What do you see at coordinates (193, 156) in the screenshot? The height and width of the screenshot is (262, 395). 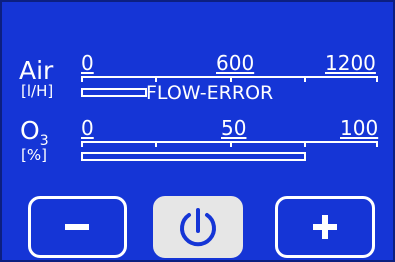 I see `o3-level-bar` at bounding box center [193, 156].